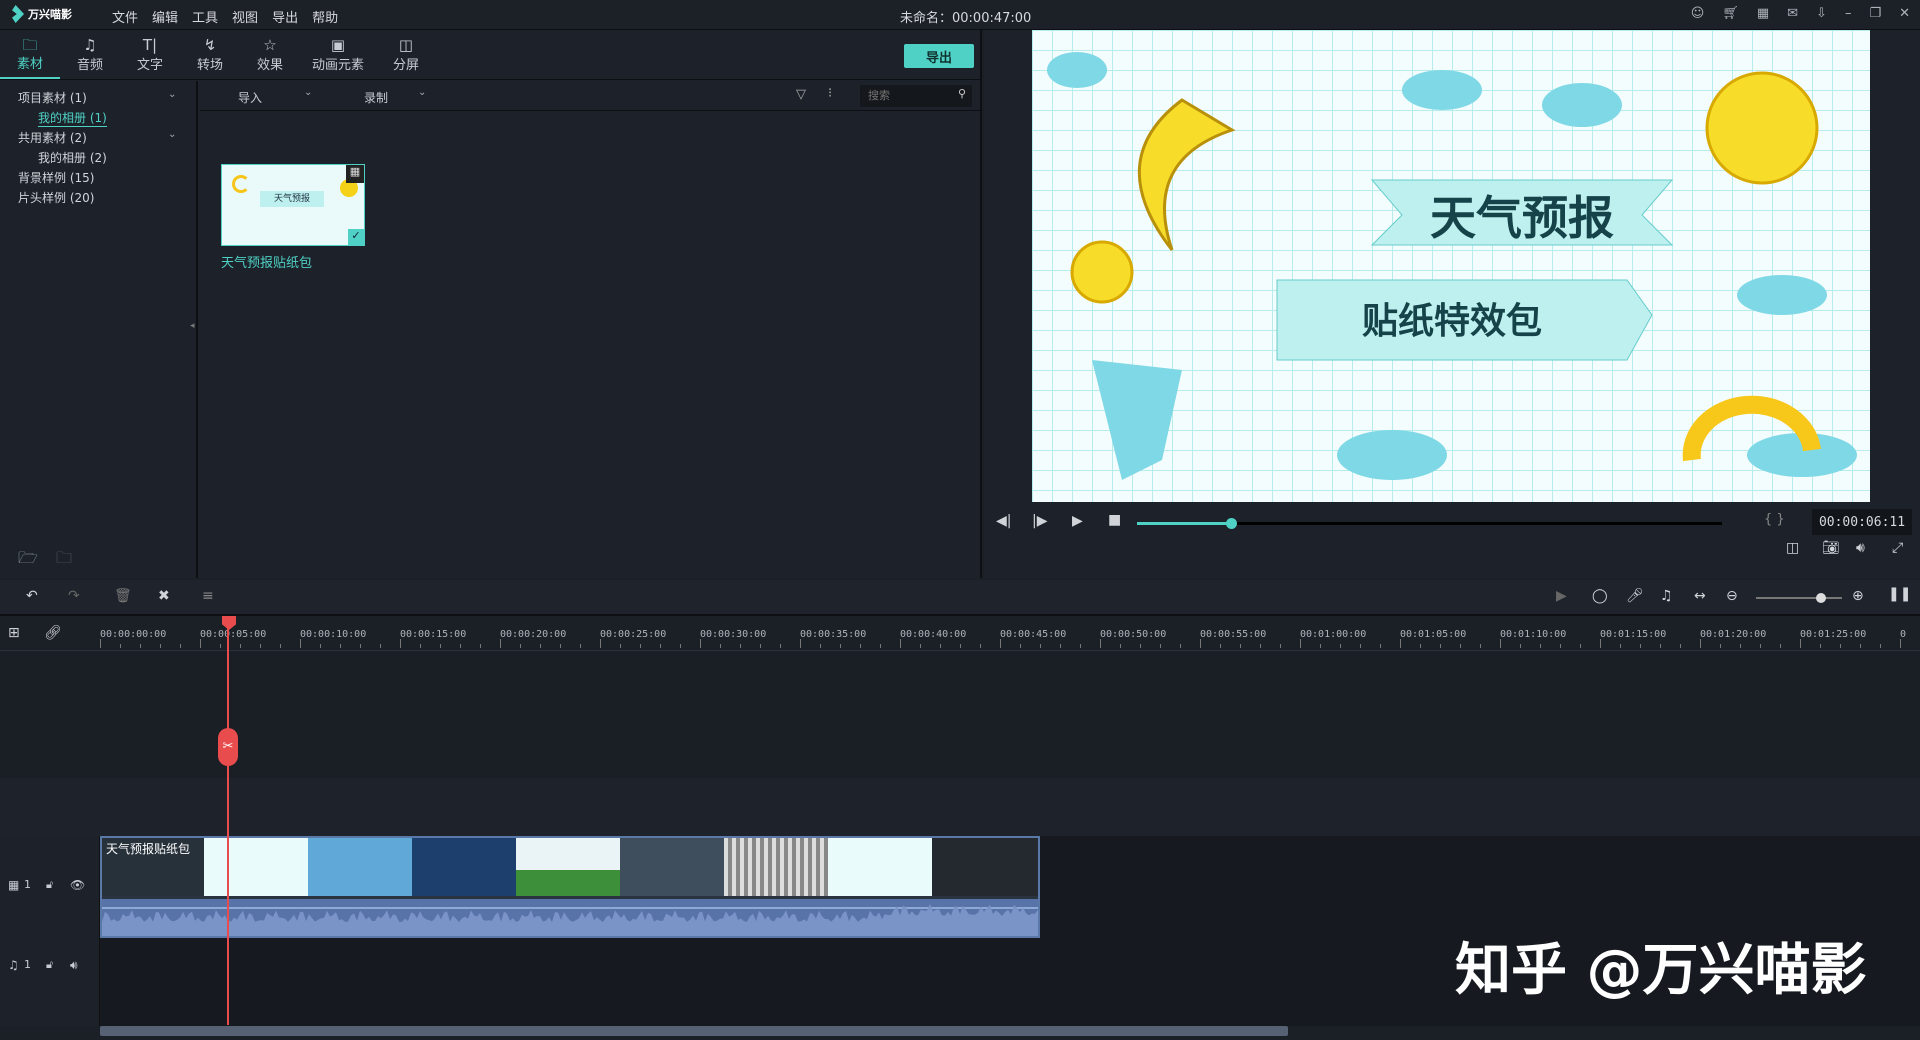 This screenshot has width=1920, height=1040. What do you see at coordinates (1858, 596) in the screenshot?
I see `zoom-in-icon: ⊕` at bounding box center [1858, 596].